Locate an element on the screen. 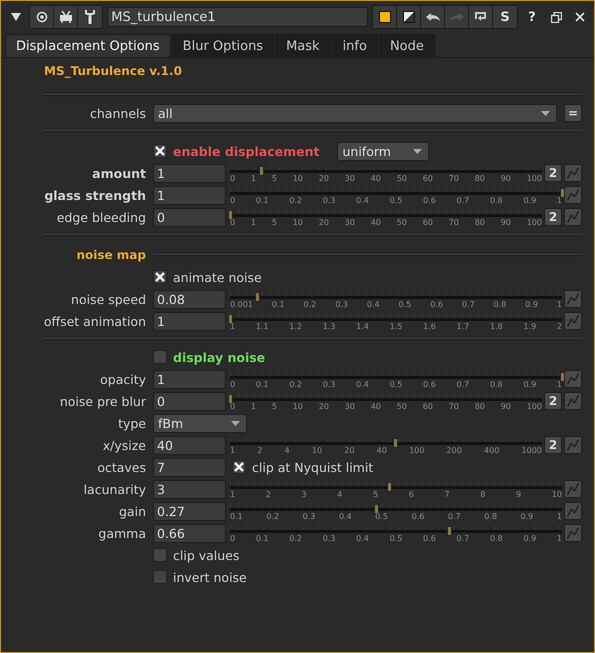 The height and width of the screenshot is (653, 595). value-field: 0.66 is located at coordinates (189, 533).